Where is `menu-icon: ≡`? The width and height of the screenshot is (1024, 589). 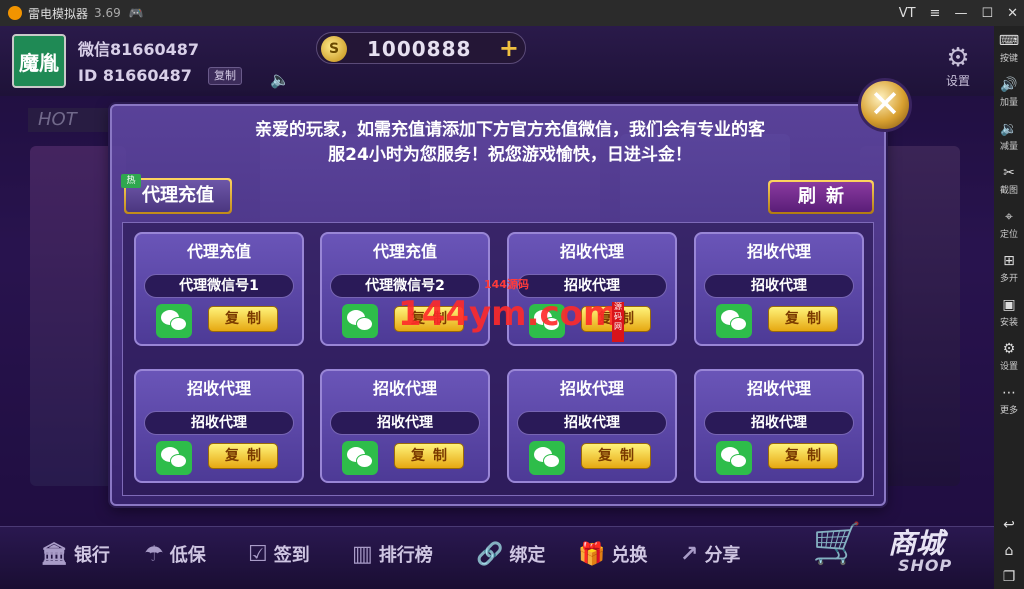
menu-icon: ≡ is located at coordinates (935, 13).